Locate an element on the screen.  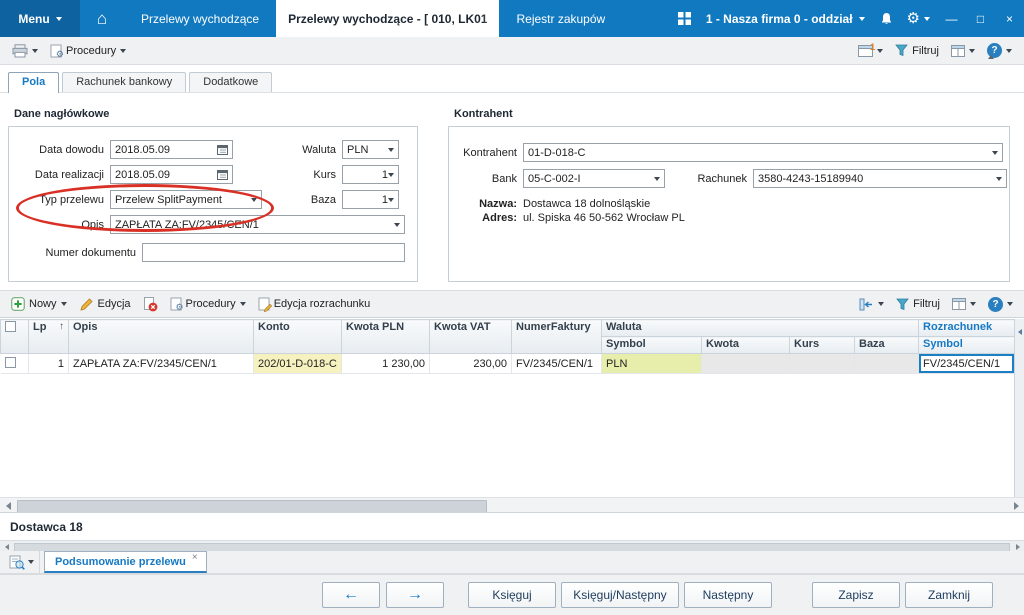
summary-view-button is located at coordinates (22, 562).